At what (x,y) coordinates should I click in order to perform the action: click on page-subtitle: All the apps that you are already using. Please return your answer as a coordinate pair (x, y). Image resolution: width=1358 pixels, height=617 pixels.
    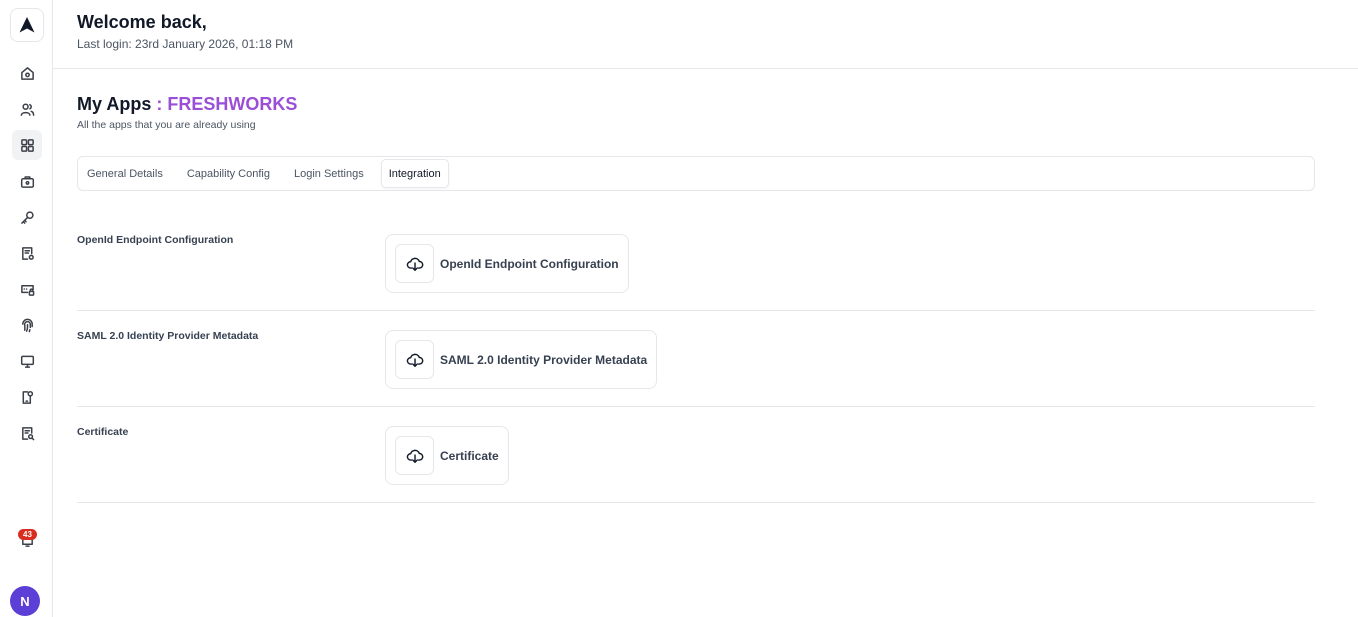
    Looking at the image, I should click on (166, 125).